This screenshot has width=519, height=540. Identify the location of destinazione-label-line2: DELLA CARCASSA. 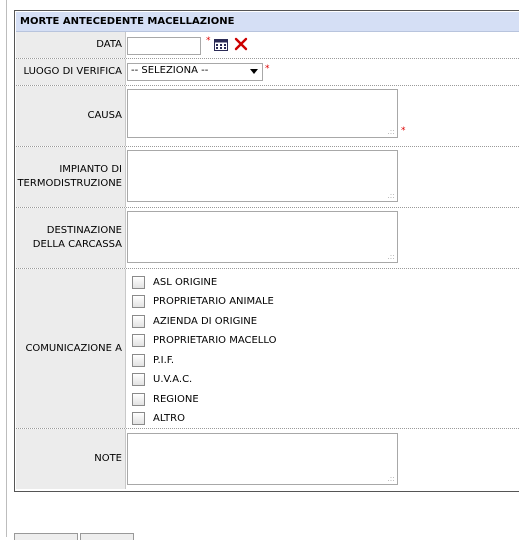
(77, 244).